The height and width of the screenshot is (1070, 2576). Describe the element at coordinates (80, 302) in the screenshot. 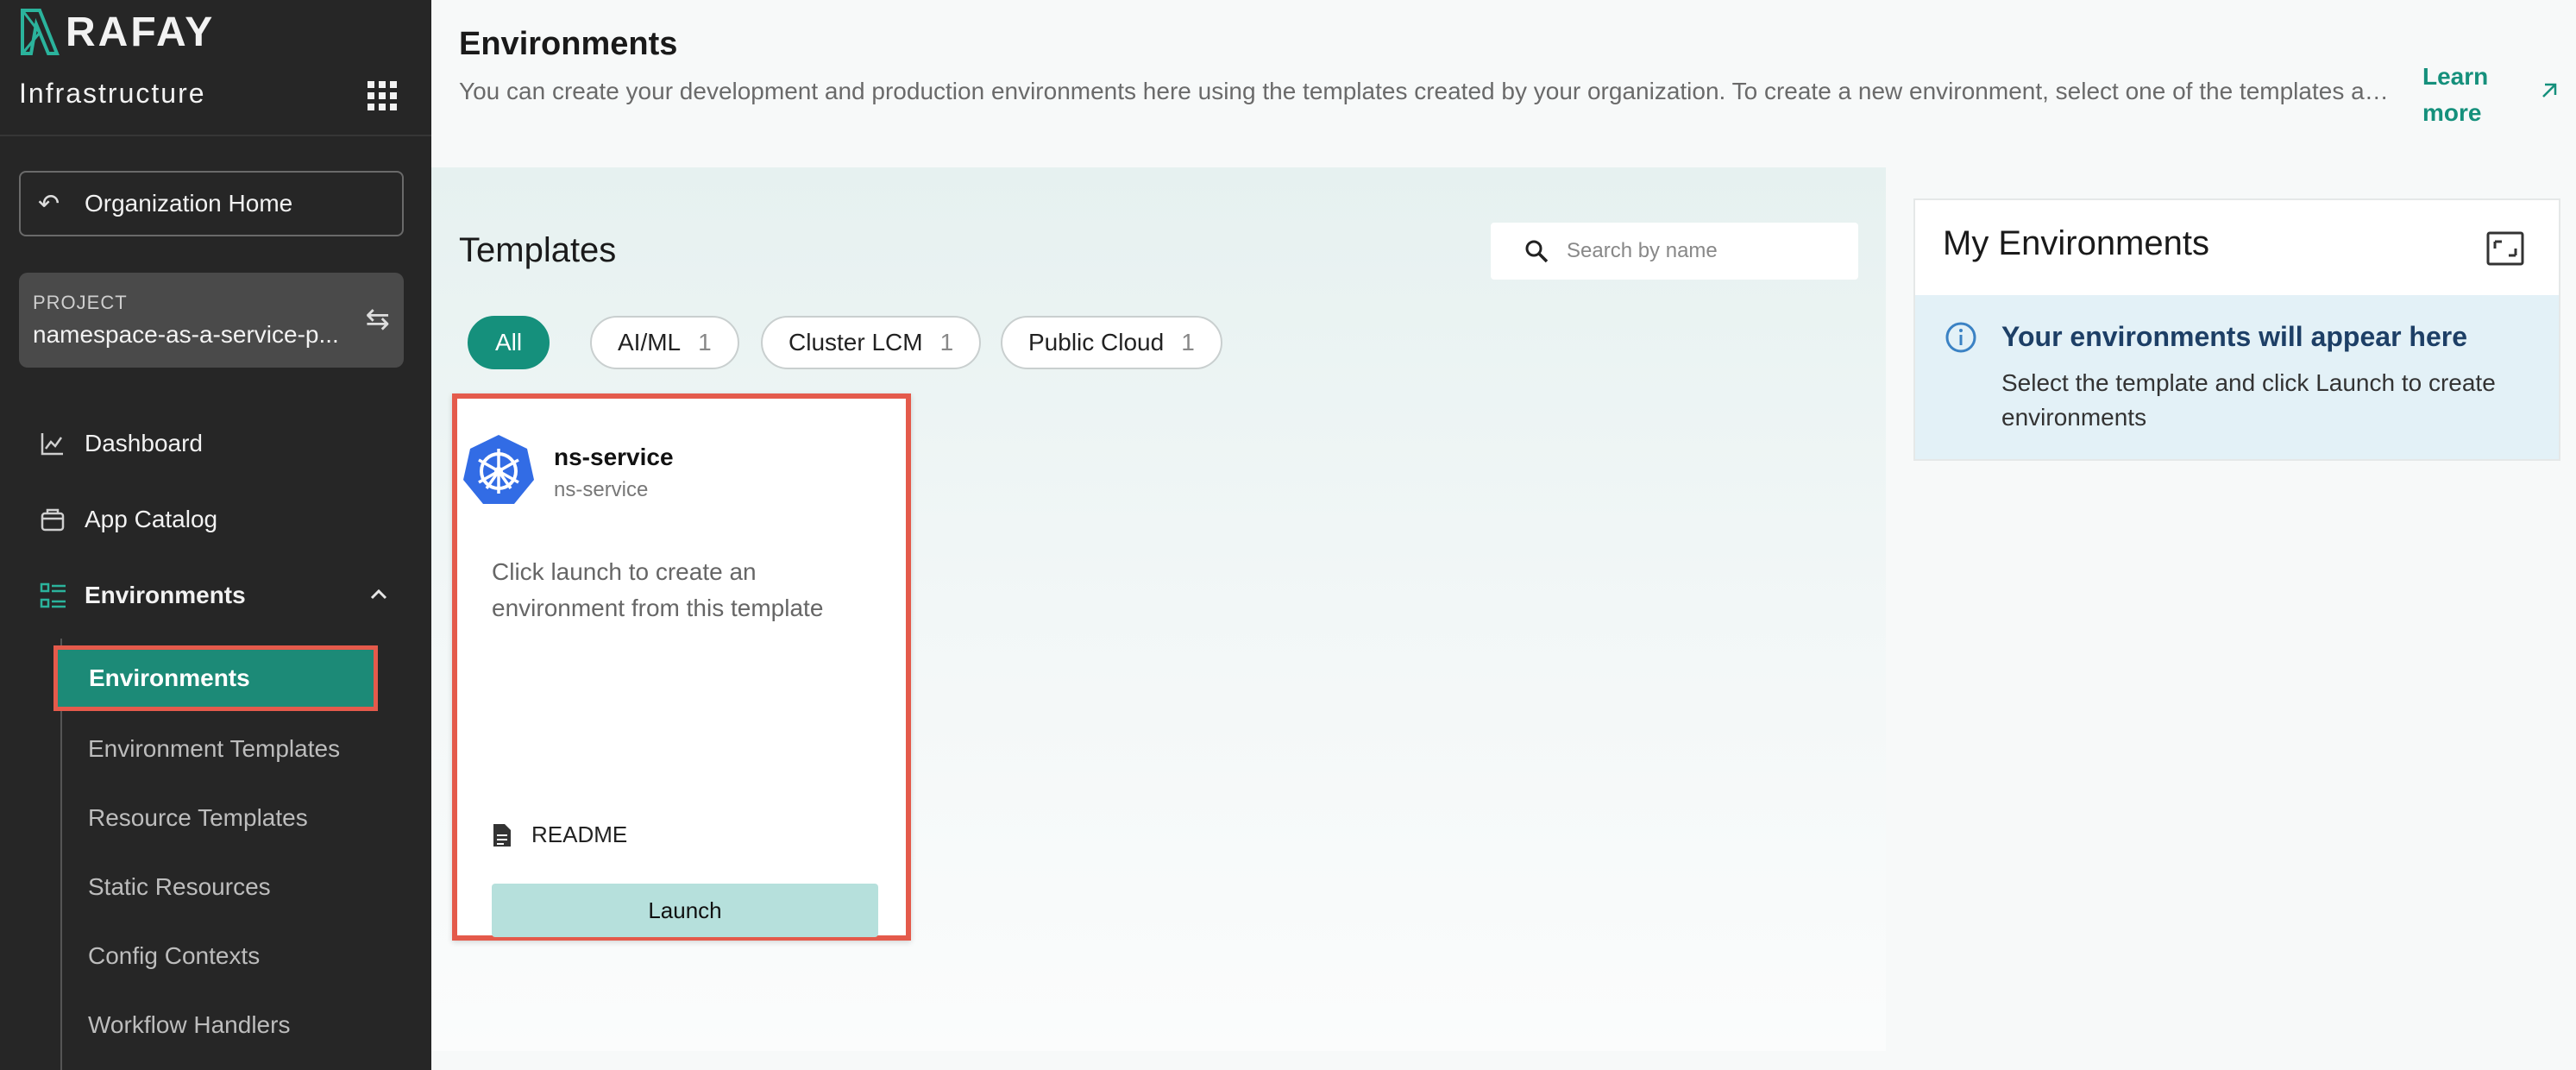

I see `project-label: PROJECT` at that location.